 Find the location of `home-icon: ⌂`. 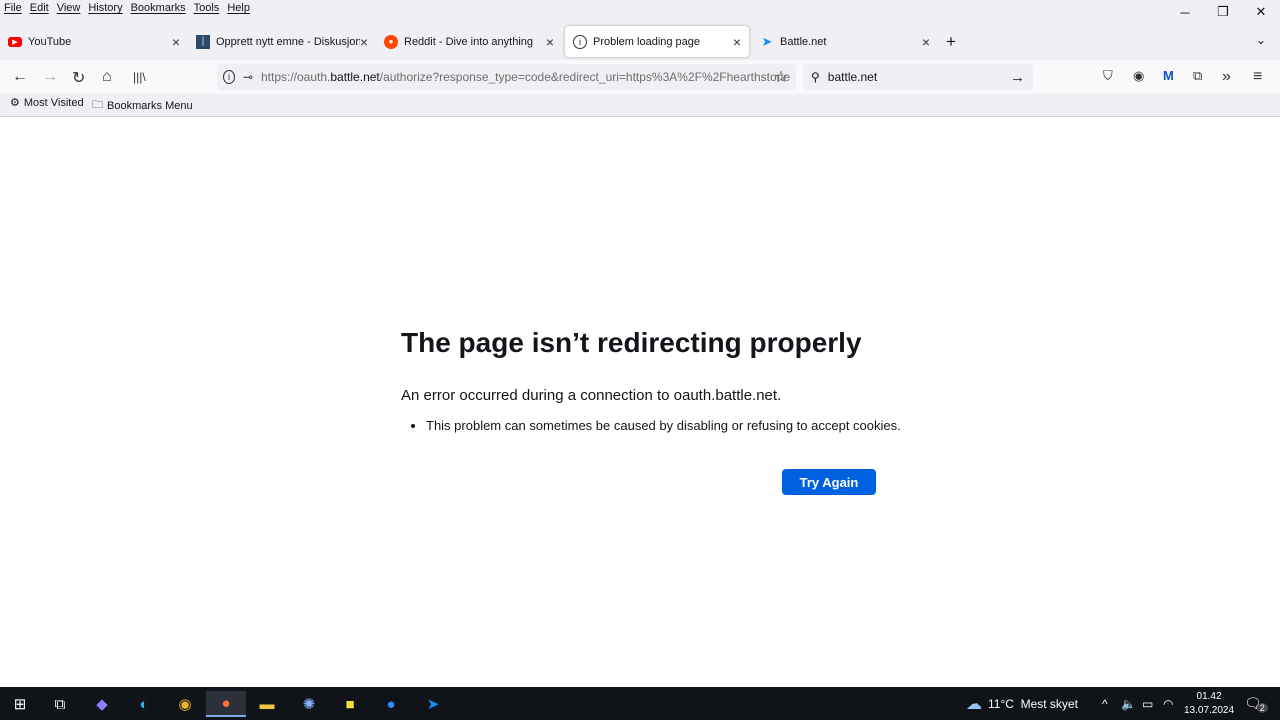

home-icon: ⌂ is located at coordinates (107, 77).